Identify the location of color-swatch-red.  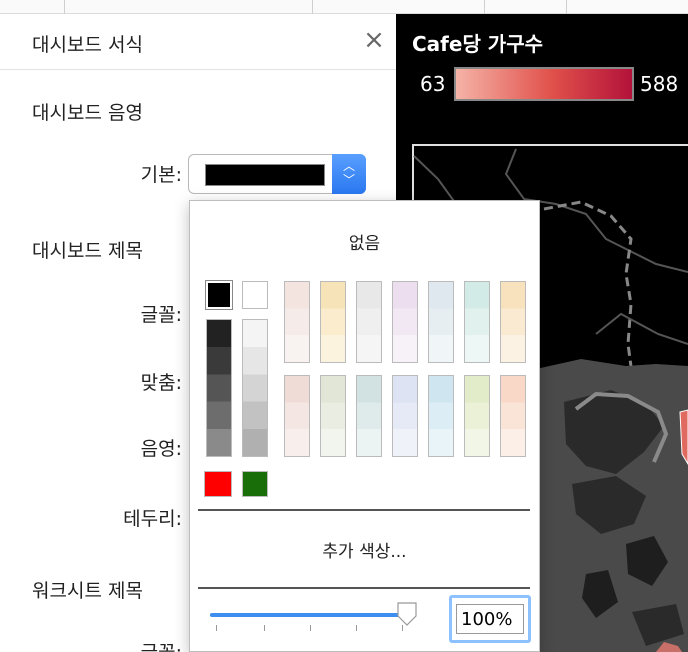
(218, 484).